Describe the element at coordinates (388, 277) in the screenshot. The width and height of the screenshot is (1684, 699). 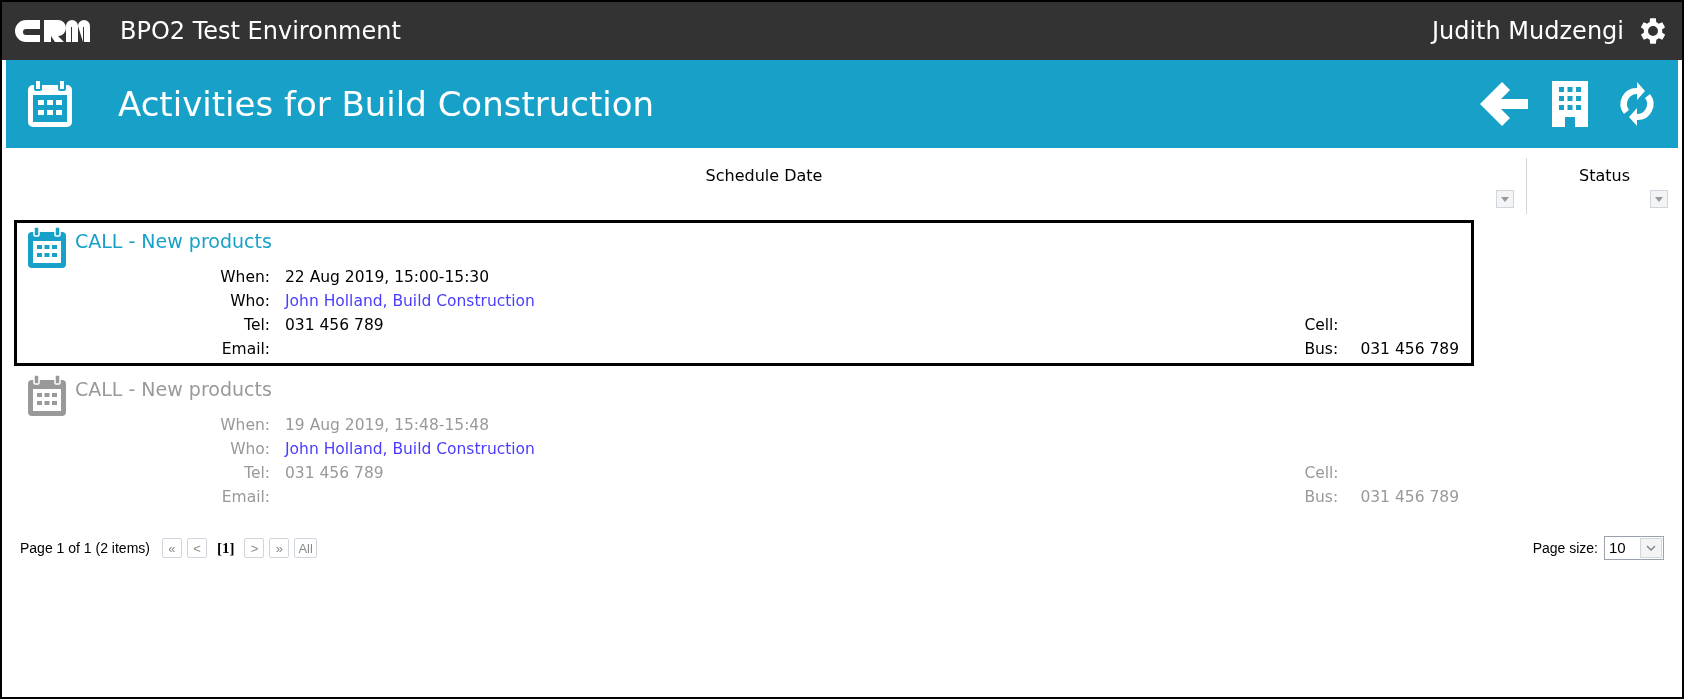
I see `field-value: 22 Aug 2019, 15:00-15:30` at that location.